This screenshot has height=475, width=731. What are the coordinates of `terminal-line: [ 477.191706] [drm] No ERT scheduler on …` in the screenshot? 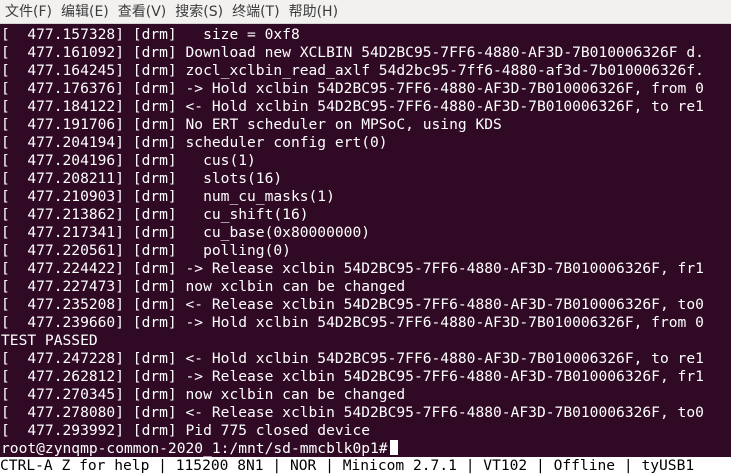 It's located at (251, 124).